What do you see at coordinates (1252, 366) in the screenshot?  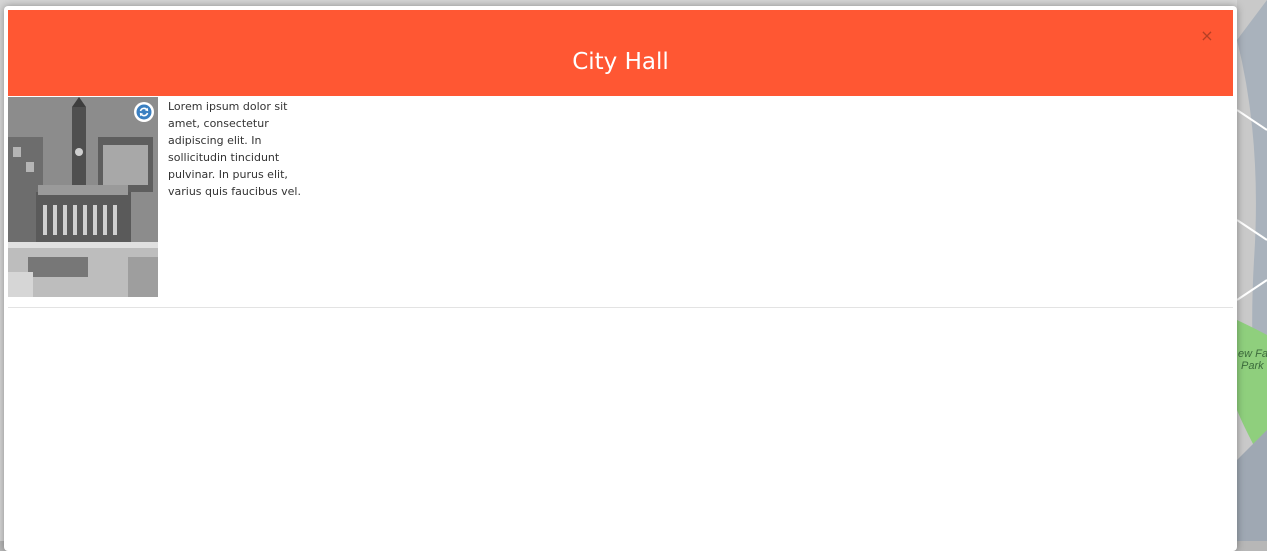 I see `map-label-park: Park` at bounding box center [1252, 366].